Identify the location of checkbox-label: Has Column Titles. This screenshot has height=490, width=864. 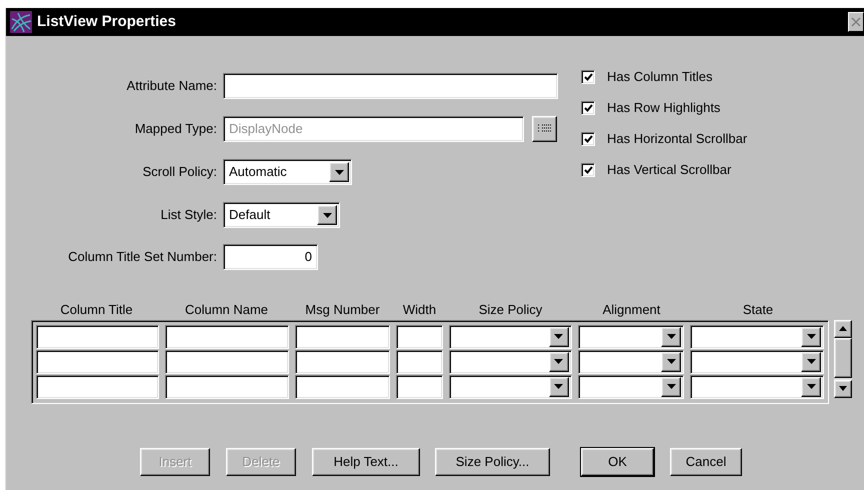
(659, 77).